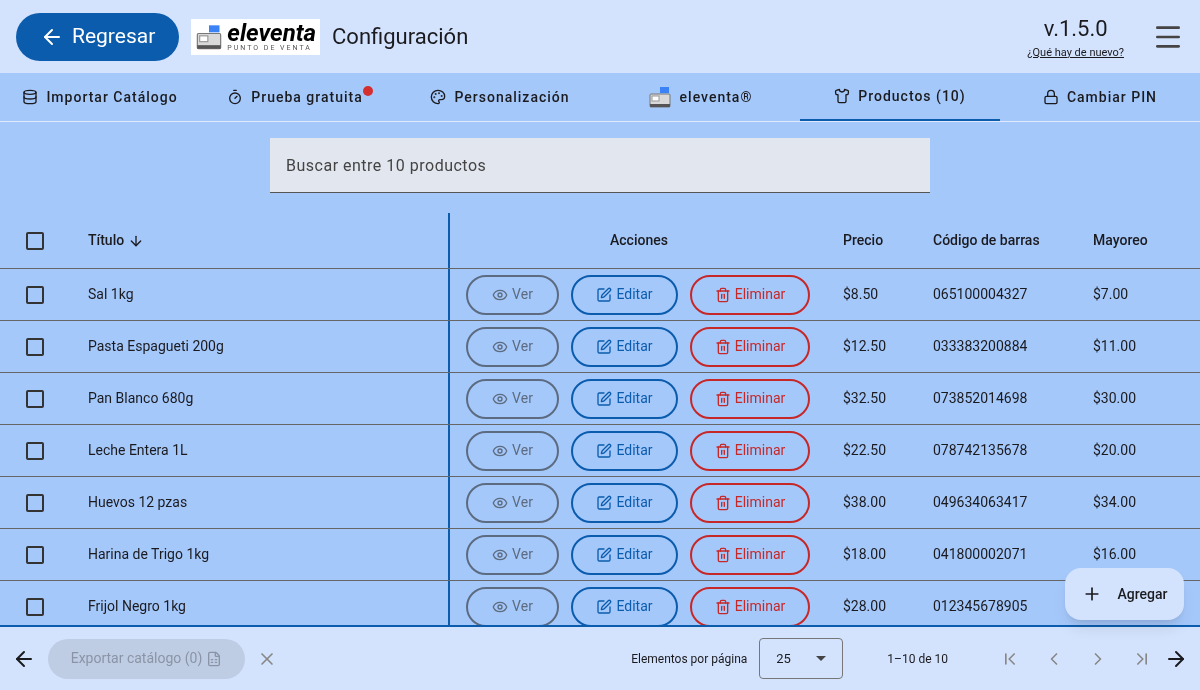 This screenshot has height=690, width=1200. What do you see at coordinates (235, 97) in the screenshot?
I see `timer-icon` at bounding box center [235, 97].